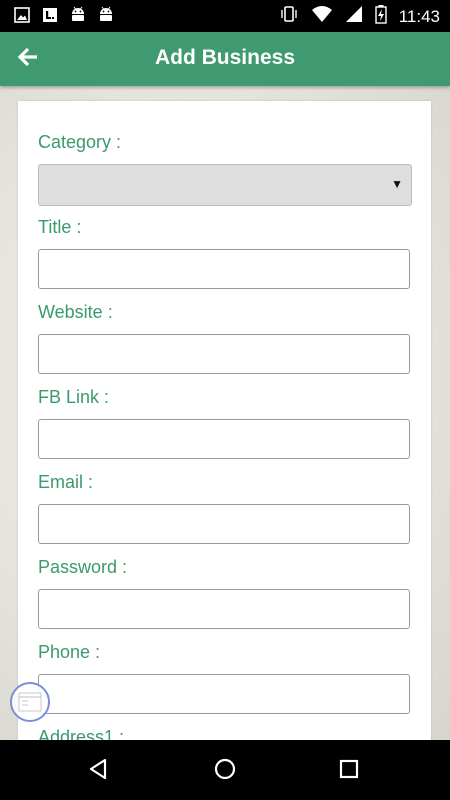 The width and height of the screenshot is (450, 800). What do you see at coordinates (397, 184) in the screenshot?
I see `dropdown-arrow-icon: ▼` at bounding box center [397, 184].